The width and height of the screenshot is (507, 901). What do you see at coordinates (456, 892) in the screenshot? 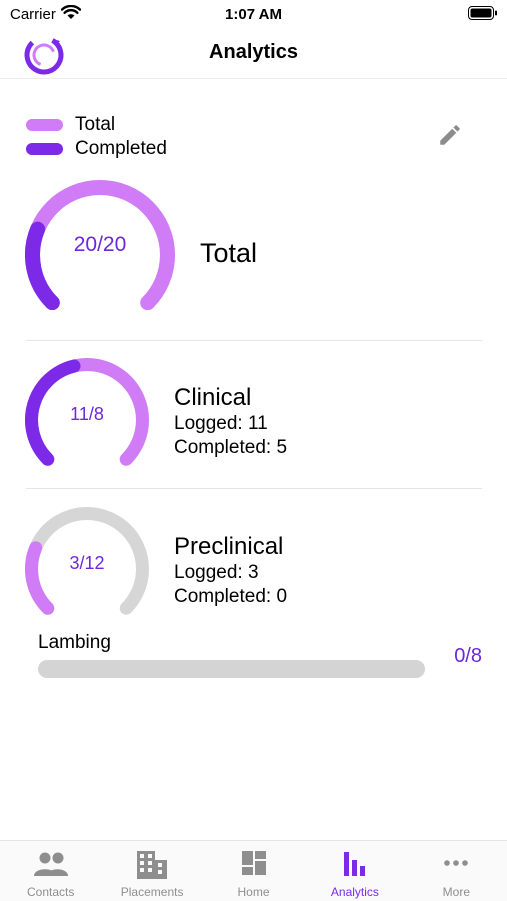
I see `tab-label: More` at bounding box center [456, 892].